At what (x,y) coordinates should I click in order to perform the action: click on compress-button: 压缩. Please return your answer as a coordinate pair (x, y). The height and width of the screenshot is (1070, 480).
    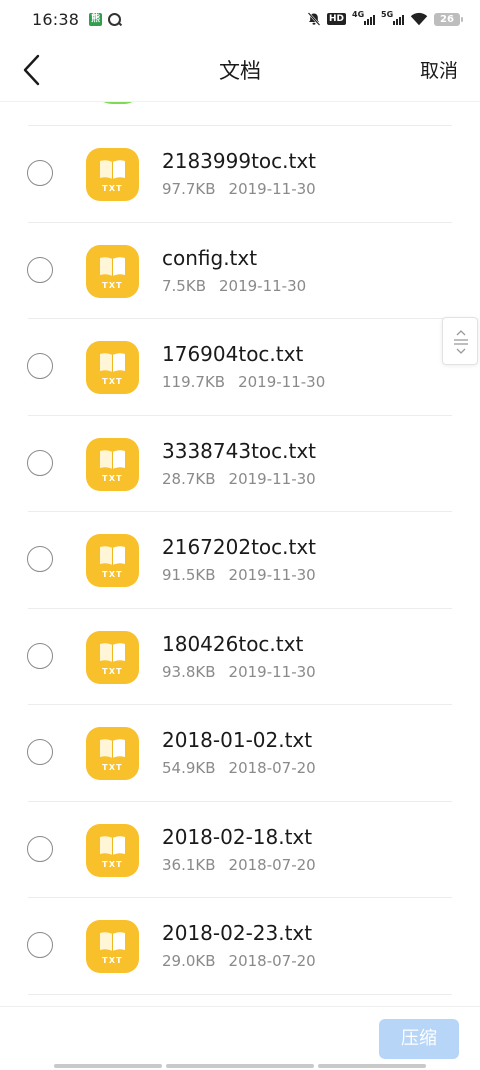
    Looking at the image, I should click on (419, 1039).